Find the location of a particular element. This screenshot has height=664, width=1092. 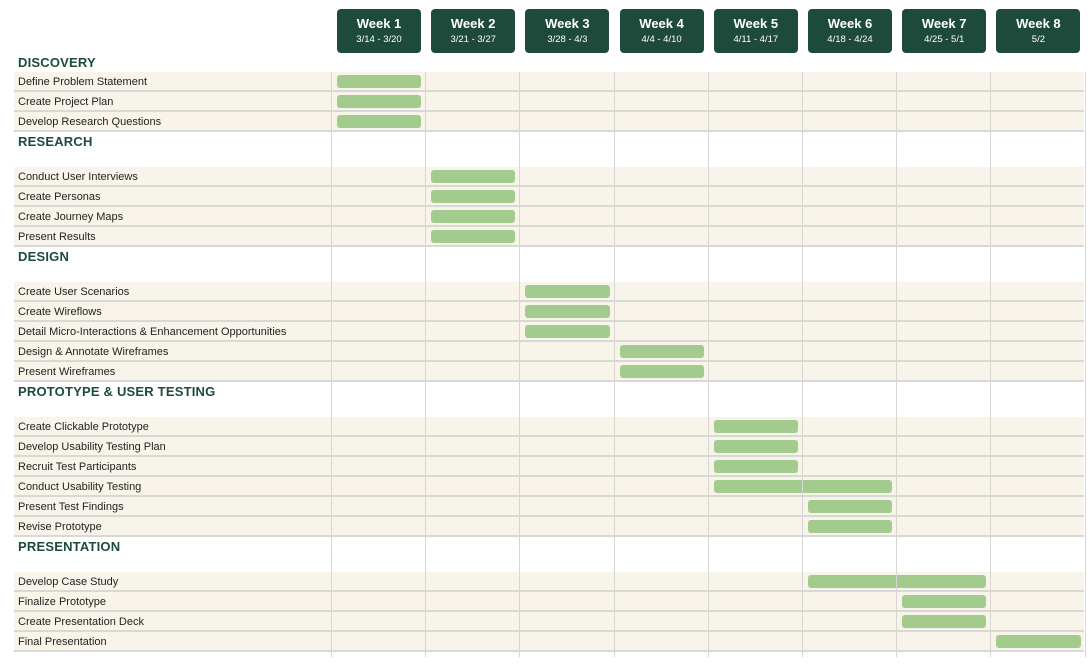

week-header-dates: 3/14 - 3/20 is located at coordinates (379, 39).